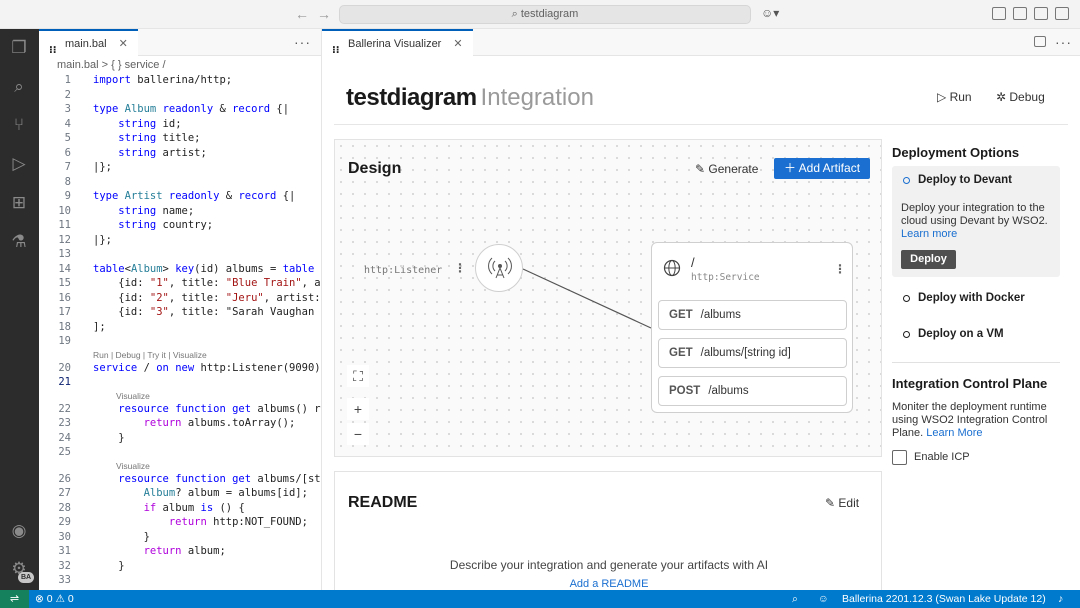  I want to click on extensions-icon: ⊞, so click(19, 203).